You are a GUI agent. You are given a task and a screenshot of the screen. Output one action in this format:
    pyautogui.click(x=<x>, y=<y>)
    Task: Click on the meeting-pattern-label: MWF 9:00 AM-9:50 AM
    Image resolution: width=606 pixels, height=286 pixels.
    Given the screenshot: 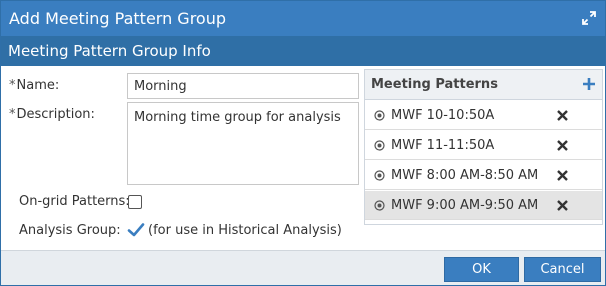 What is the action you would take?
    pyautogui.click(x=465, y=205)
    